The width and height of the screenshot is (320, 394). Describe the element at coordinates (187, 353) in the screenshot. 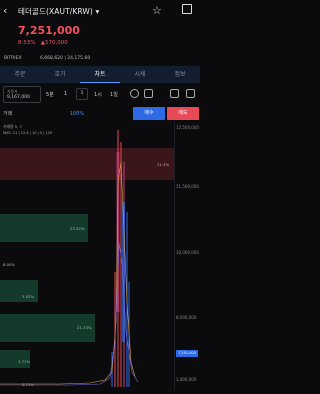

I see `current-price-tag: 7,251,000` at that location.